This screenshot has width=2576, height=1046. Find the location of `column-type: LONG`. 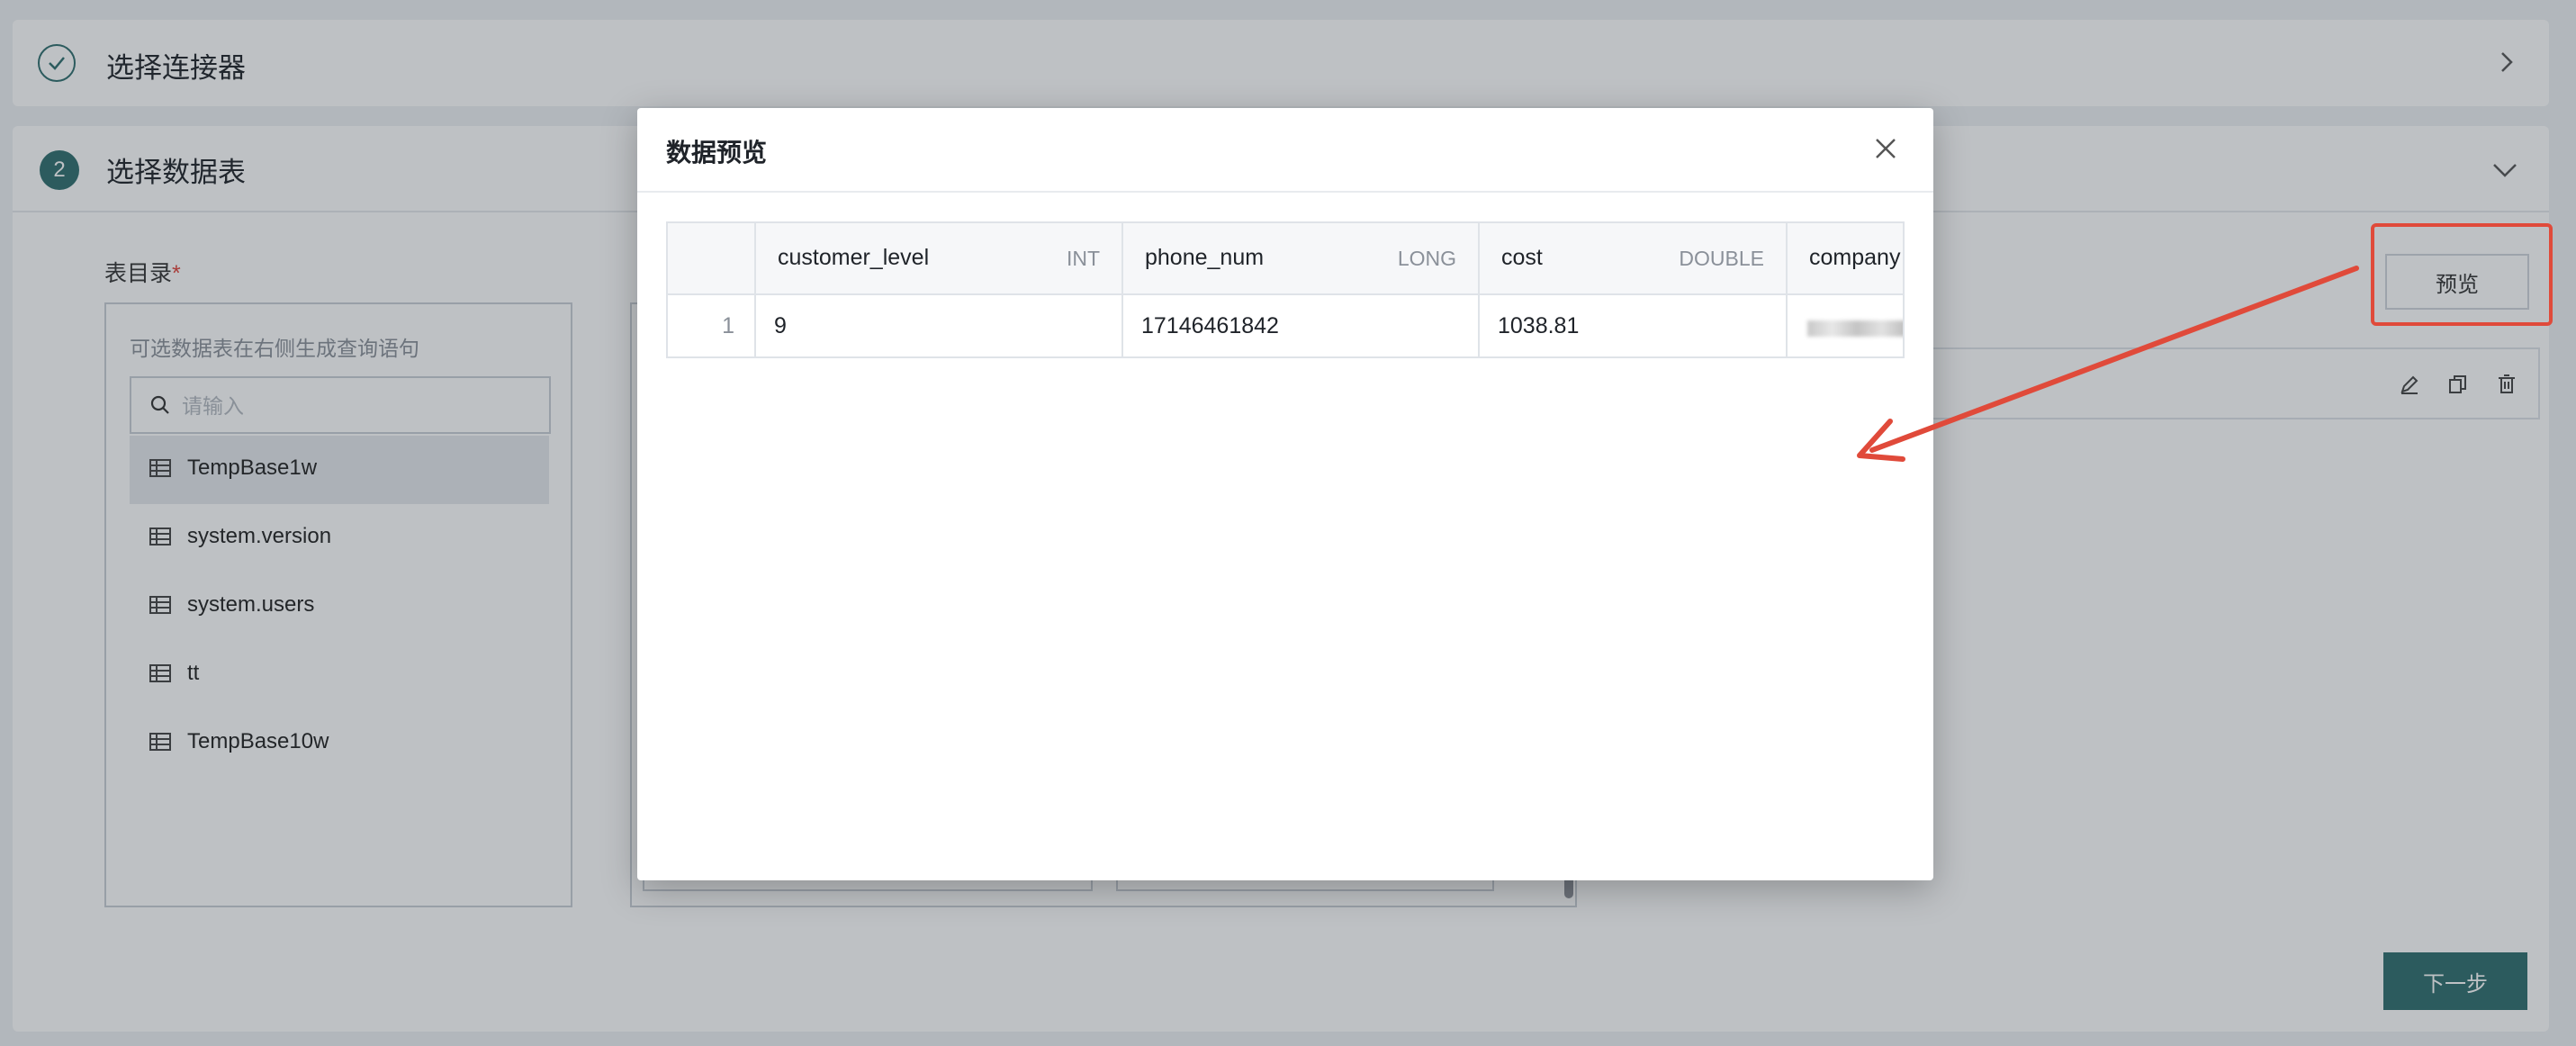

column-type: LONG is located at coordinates (1426, 258).